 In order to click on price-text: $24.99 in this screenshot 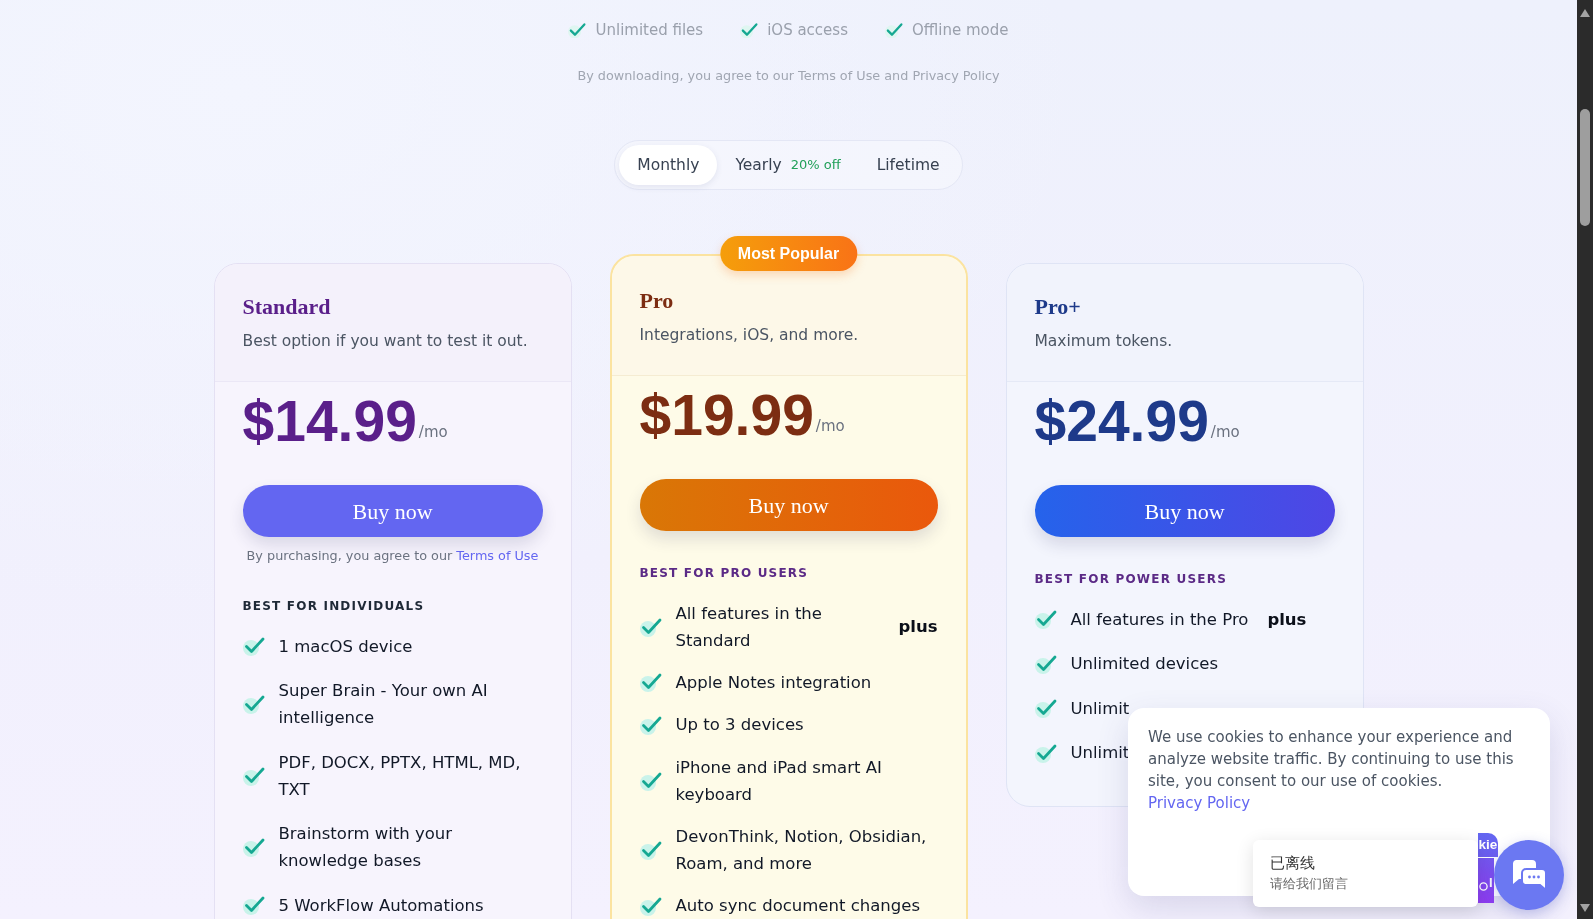, I will do `click(1121, 421)`.